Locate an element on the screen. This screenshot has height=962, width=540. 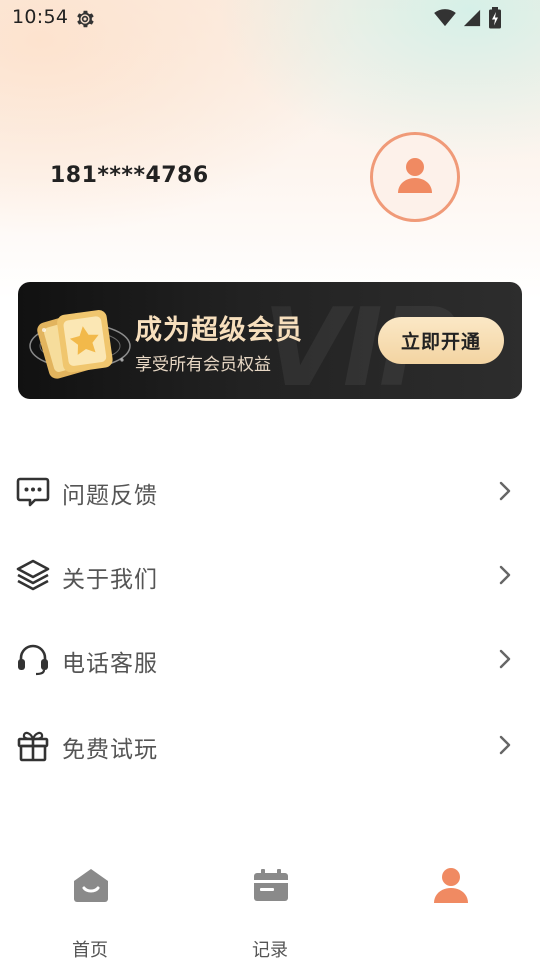
vip-subtitle: 享受所有会员权益 is located at coordinates (203, 365).